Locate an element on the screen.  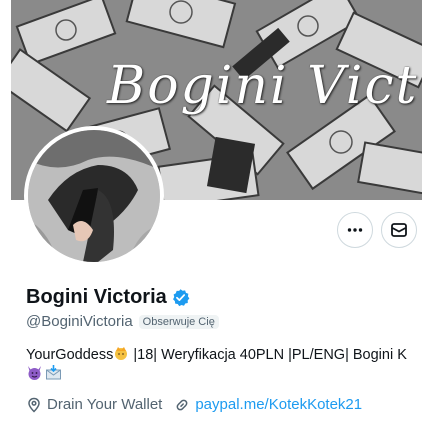
follows-you-badge: Obserwuje Cię is located at coordinates (178, 321).